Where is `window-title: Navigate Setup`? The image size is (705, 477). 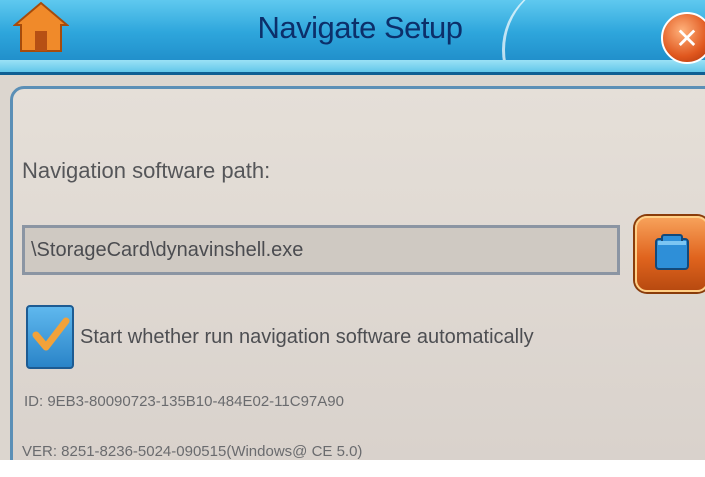
window-title: Navigate Setup is located at coordinates (360, 27).